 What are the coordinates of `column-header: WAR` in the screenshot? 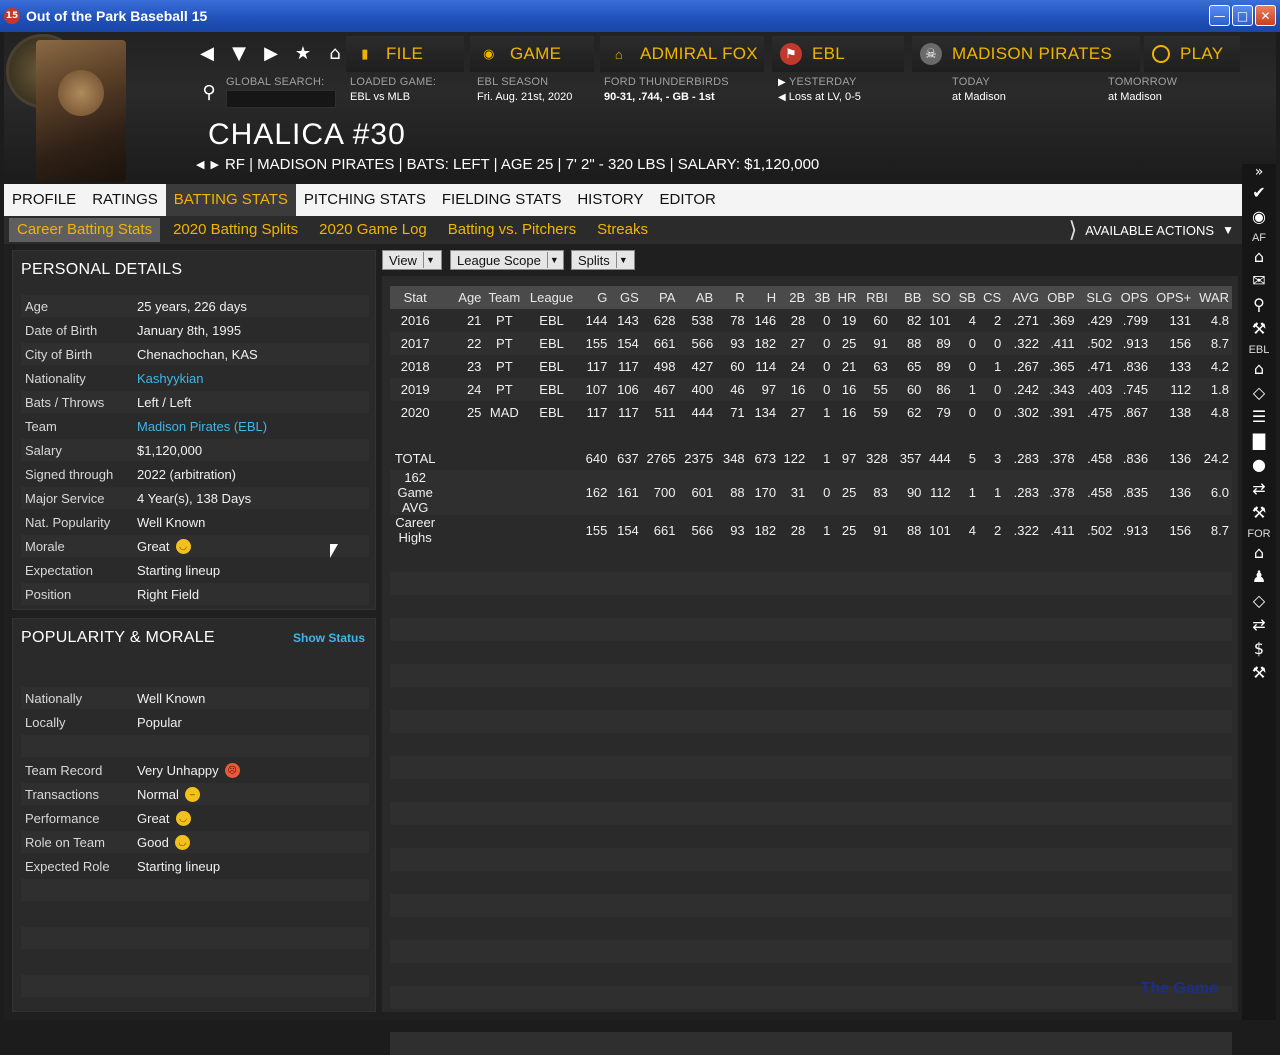 It's located at (1213, 297).